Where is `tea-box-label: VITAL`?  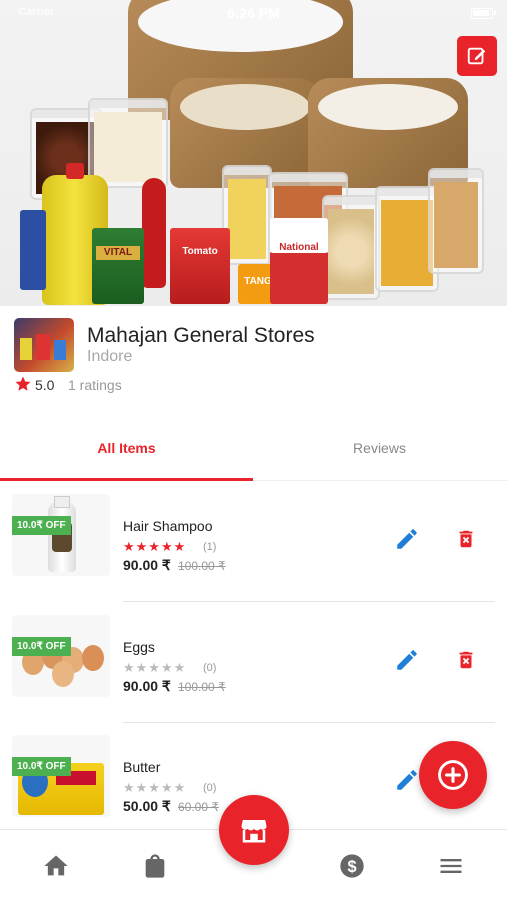 tea-box-label: VITAL is located at coordinates (118, 253).